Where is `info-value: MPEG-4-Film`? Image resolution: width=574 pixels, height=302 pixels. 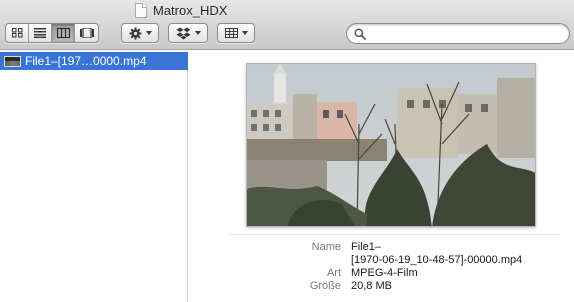 info-value: MPEG-4-Film is located at coordinates (384, 273).